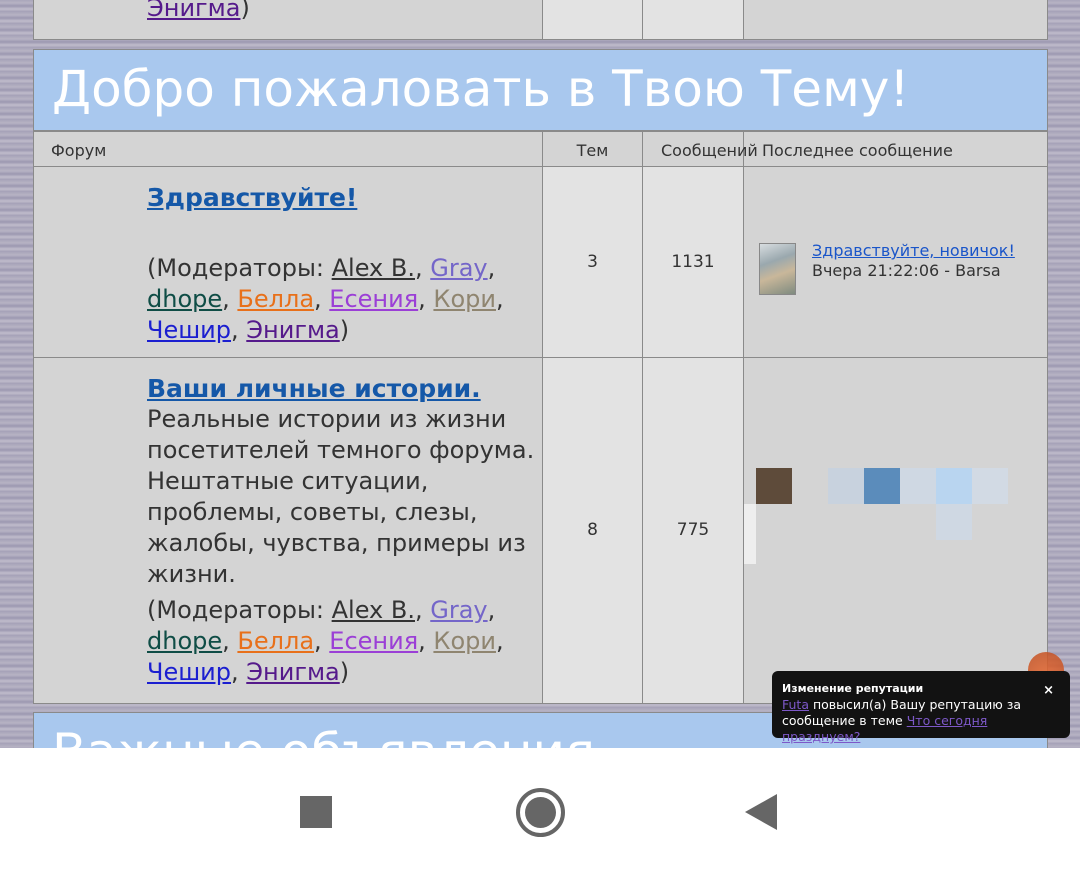 The height and width of the screenshot is (877, 1080). I want to click on toast-title: Изменение репутации, so click(853, 688).